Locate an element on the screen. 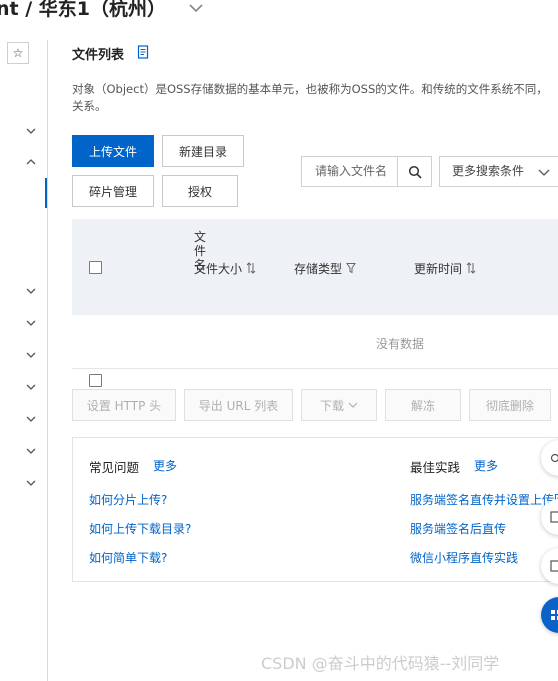 The image size is (558, 681). region-chevron-down-icon is located at coordinates (196, 9).